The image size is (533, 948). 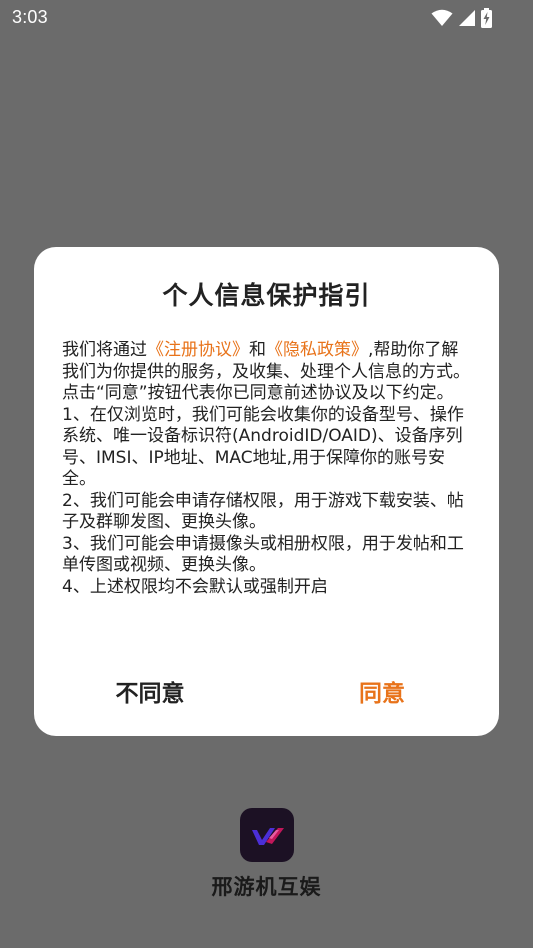 I want to click on status-bar: 3:03, so click(x=266, y=18).